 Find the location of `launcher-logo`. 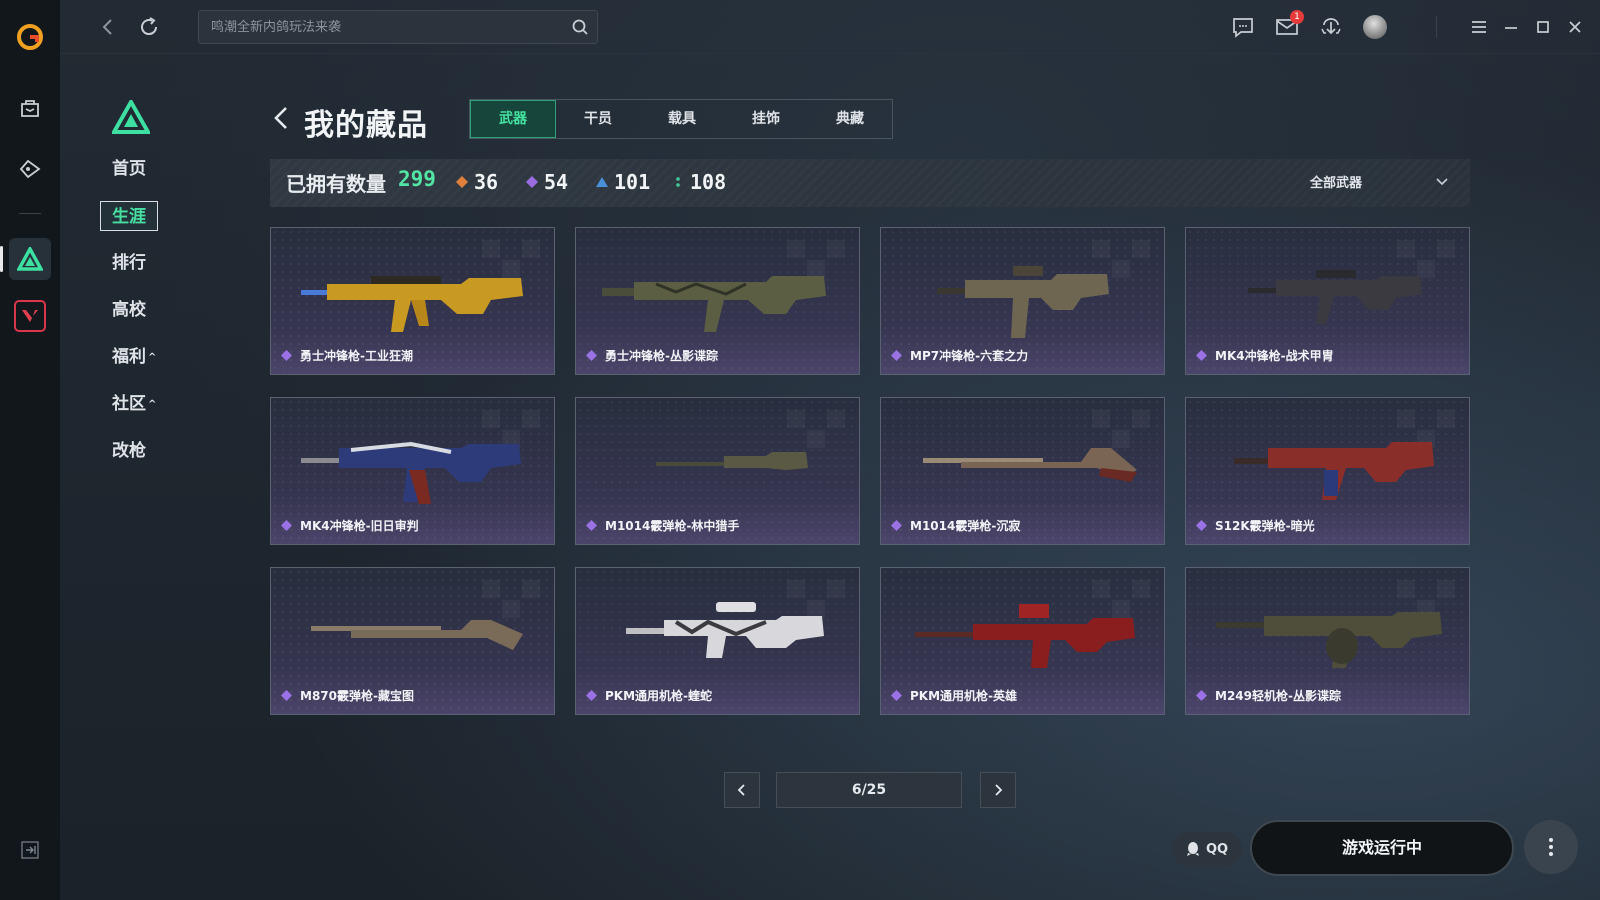

launcher-logo is located at coordinates (30, 37).